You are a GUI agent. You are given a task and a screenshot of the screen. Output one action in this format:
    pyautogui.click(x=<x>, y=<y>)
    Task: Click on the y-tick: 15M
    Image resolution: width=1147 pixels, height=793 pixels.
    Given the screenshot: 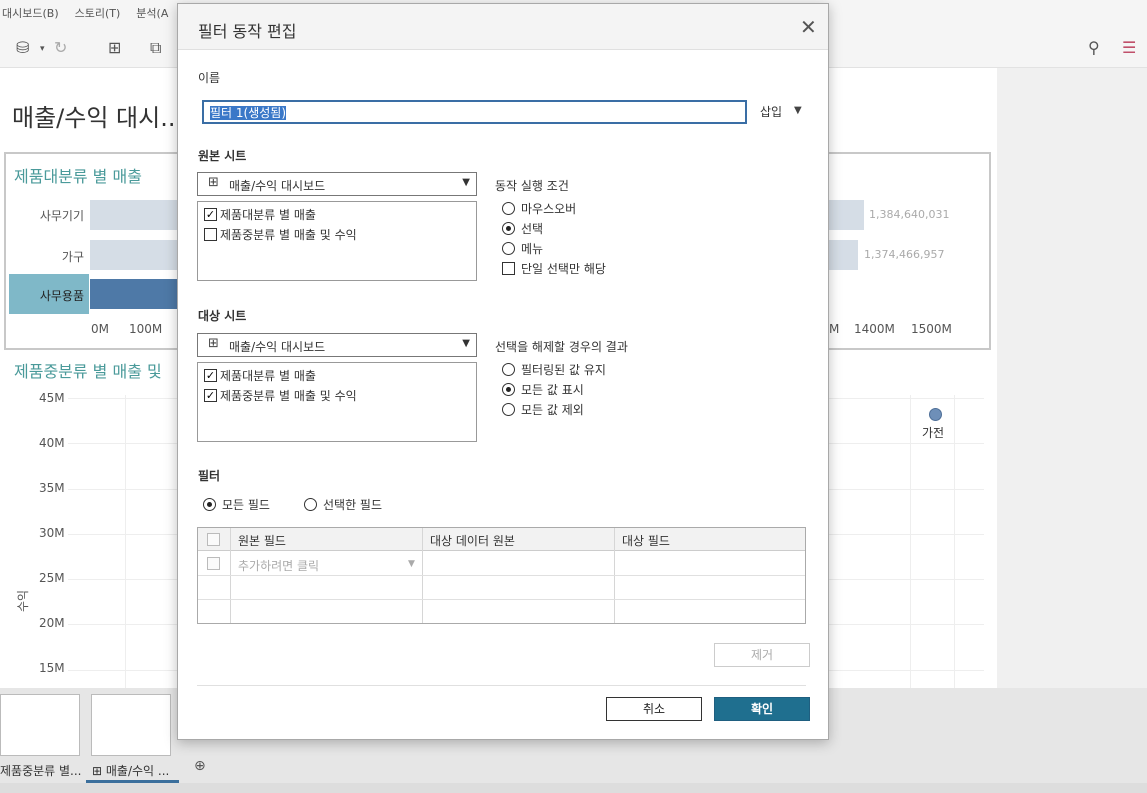 What is the action you would take?
    pyautogui.click(x=52, y=668)
    